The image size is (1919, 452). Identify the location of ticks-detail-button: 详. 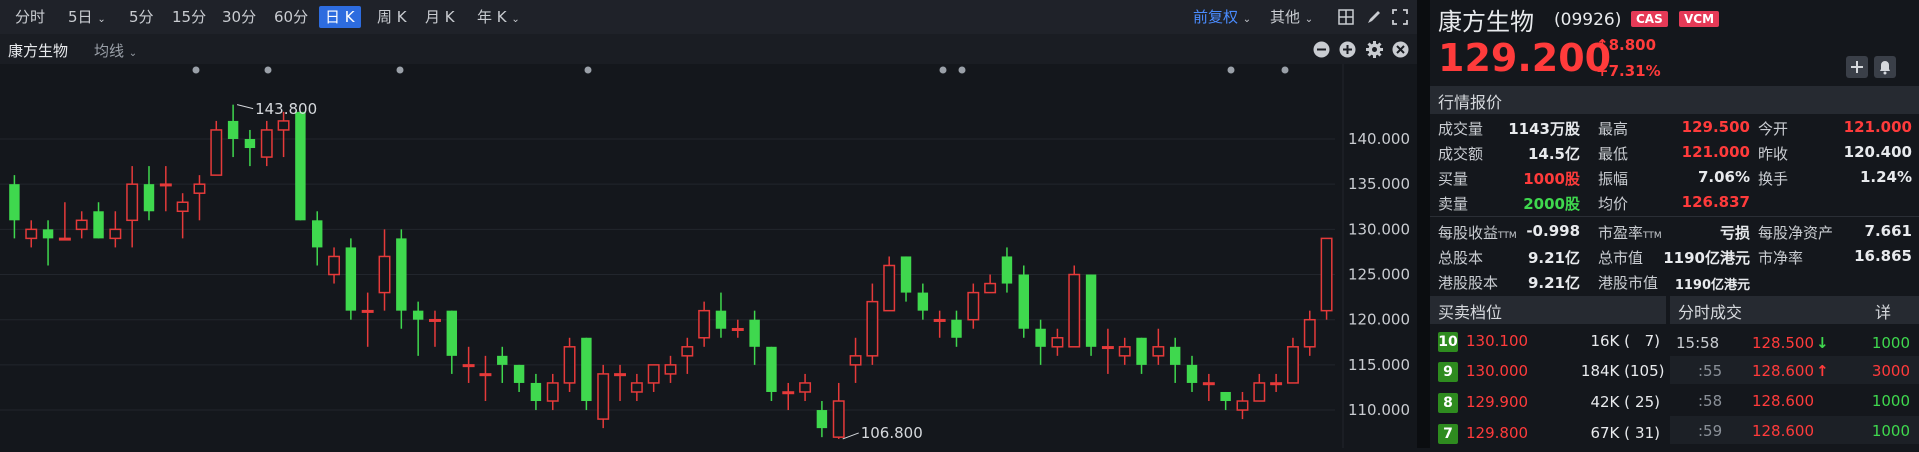
(1883, 311).